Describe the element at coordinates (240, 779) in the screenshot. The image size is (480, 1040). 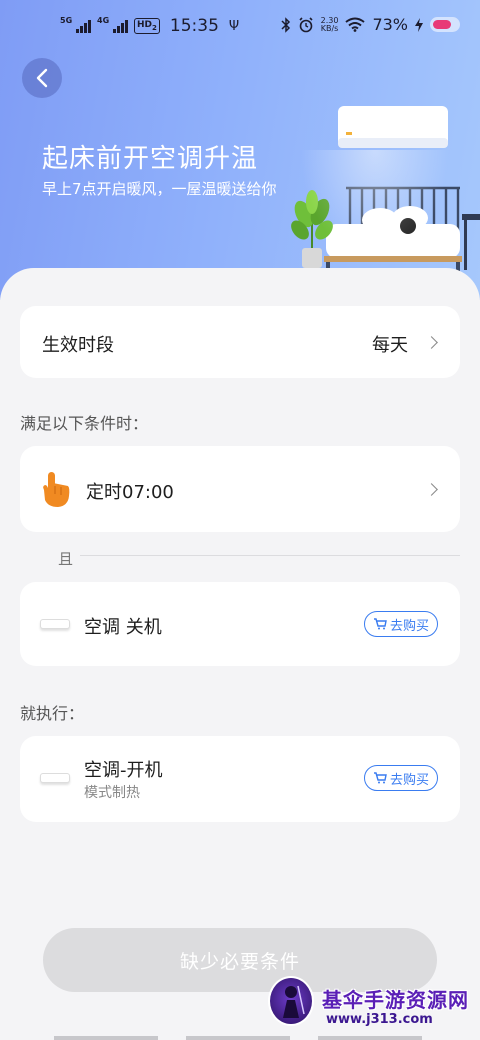
I see `device-action-row: 空调-开机 模式制热 去购买` at that location.